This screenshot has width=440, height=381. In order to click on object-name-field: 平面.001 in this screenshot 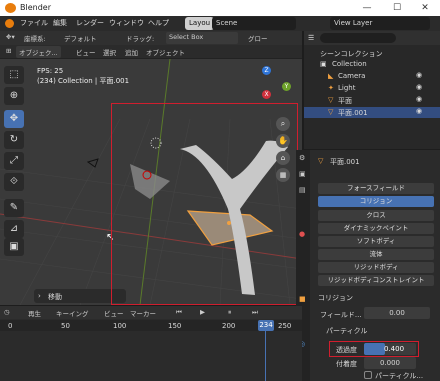, I will do `click(345, 162)`.